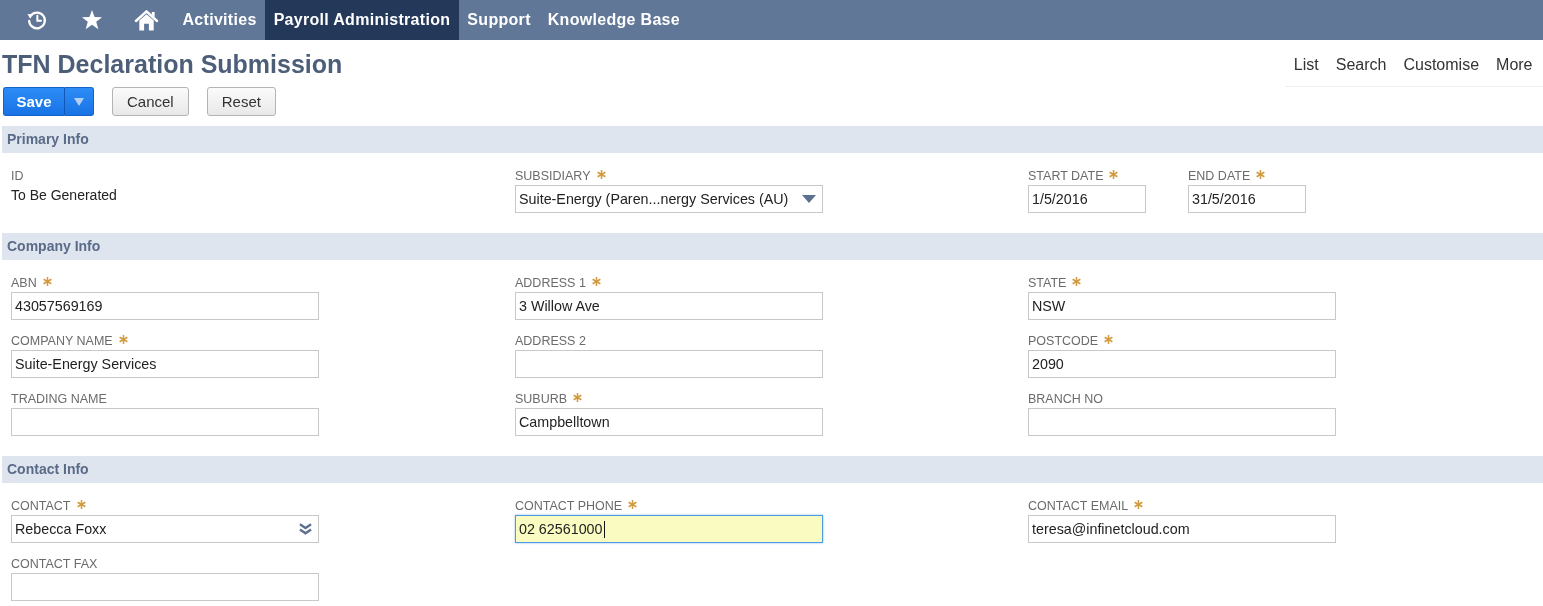 Image resolution: width=1543 pixels, height=606 pixels. Describe the element at coordinates (1219, 176) in the screenshot. I see `field-label: END DATE` at that location.